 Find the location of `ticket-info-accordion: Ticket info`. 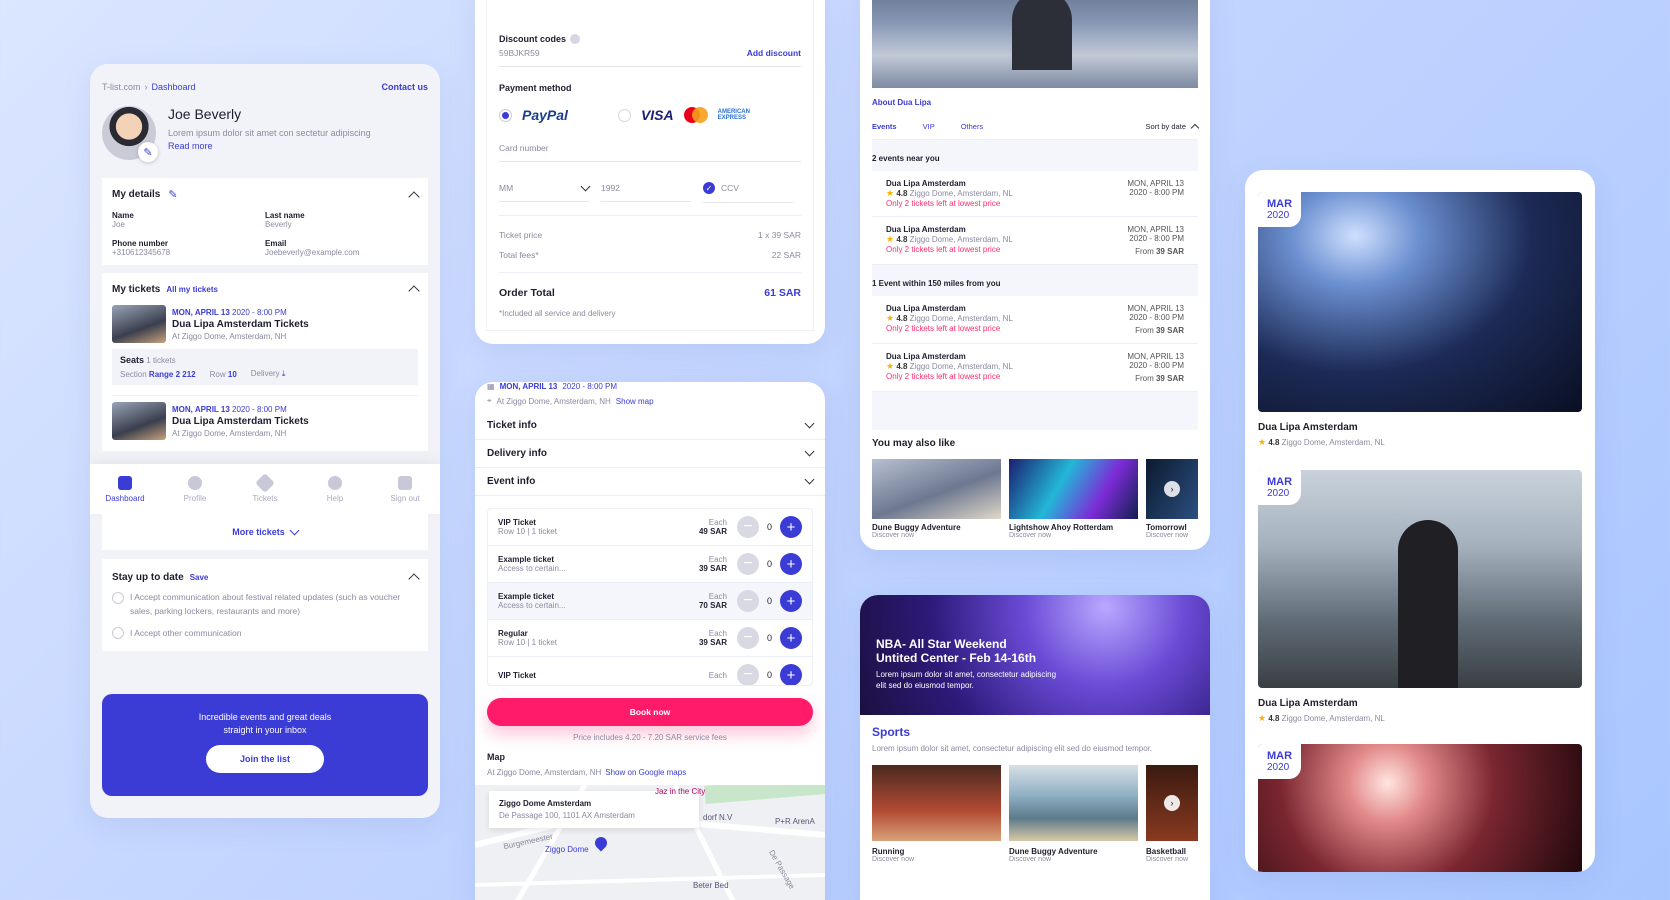

ticket-info-accordion: Ticket info is located at coordinates (650, 426).